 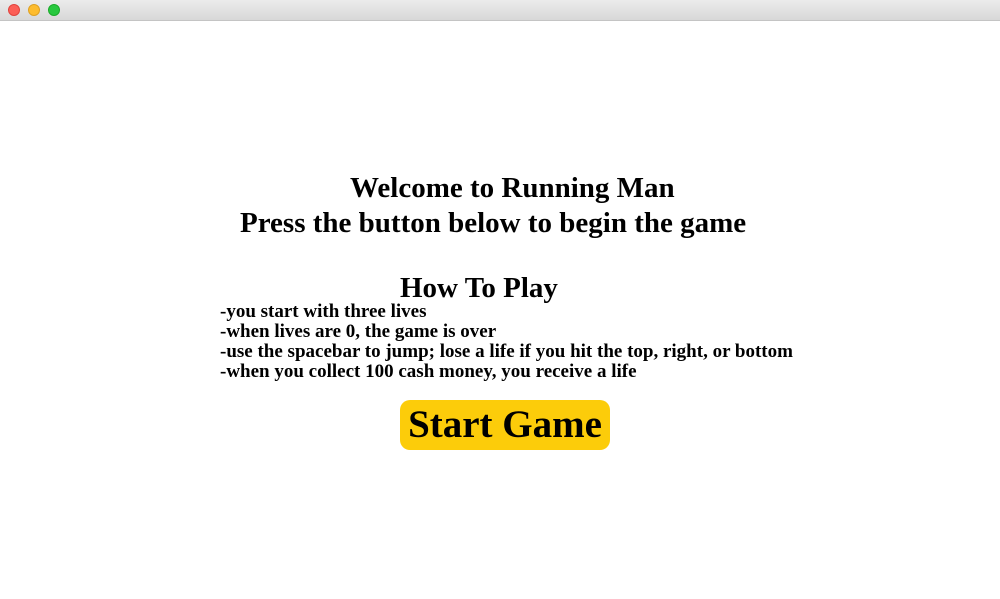 I want to click on welcome-title: Welcome to Running Man, so click(x=512, y=188).